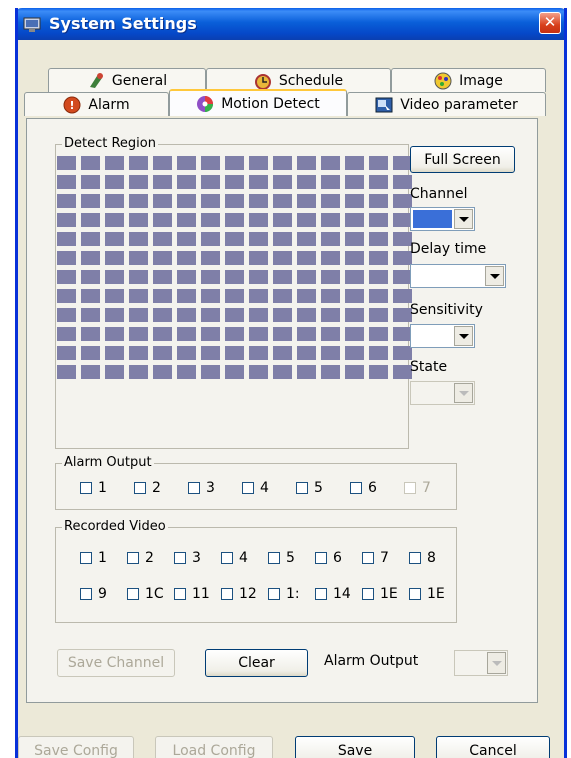 The height and width of the screenshot is (758, 571). What do you see at coordinates (76, 747) in the screenshot?
I see `save-config-button: Save Config` at bounding box center [76, 747].